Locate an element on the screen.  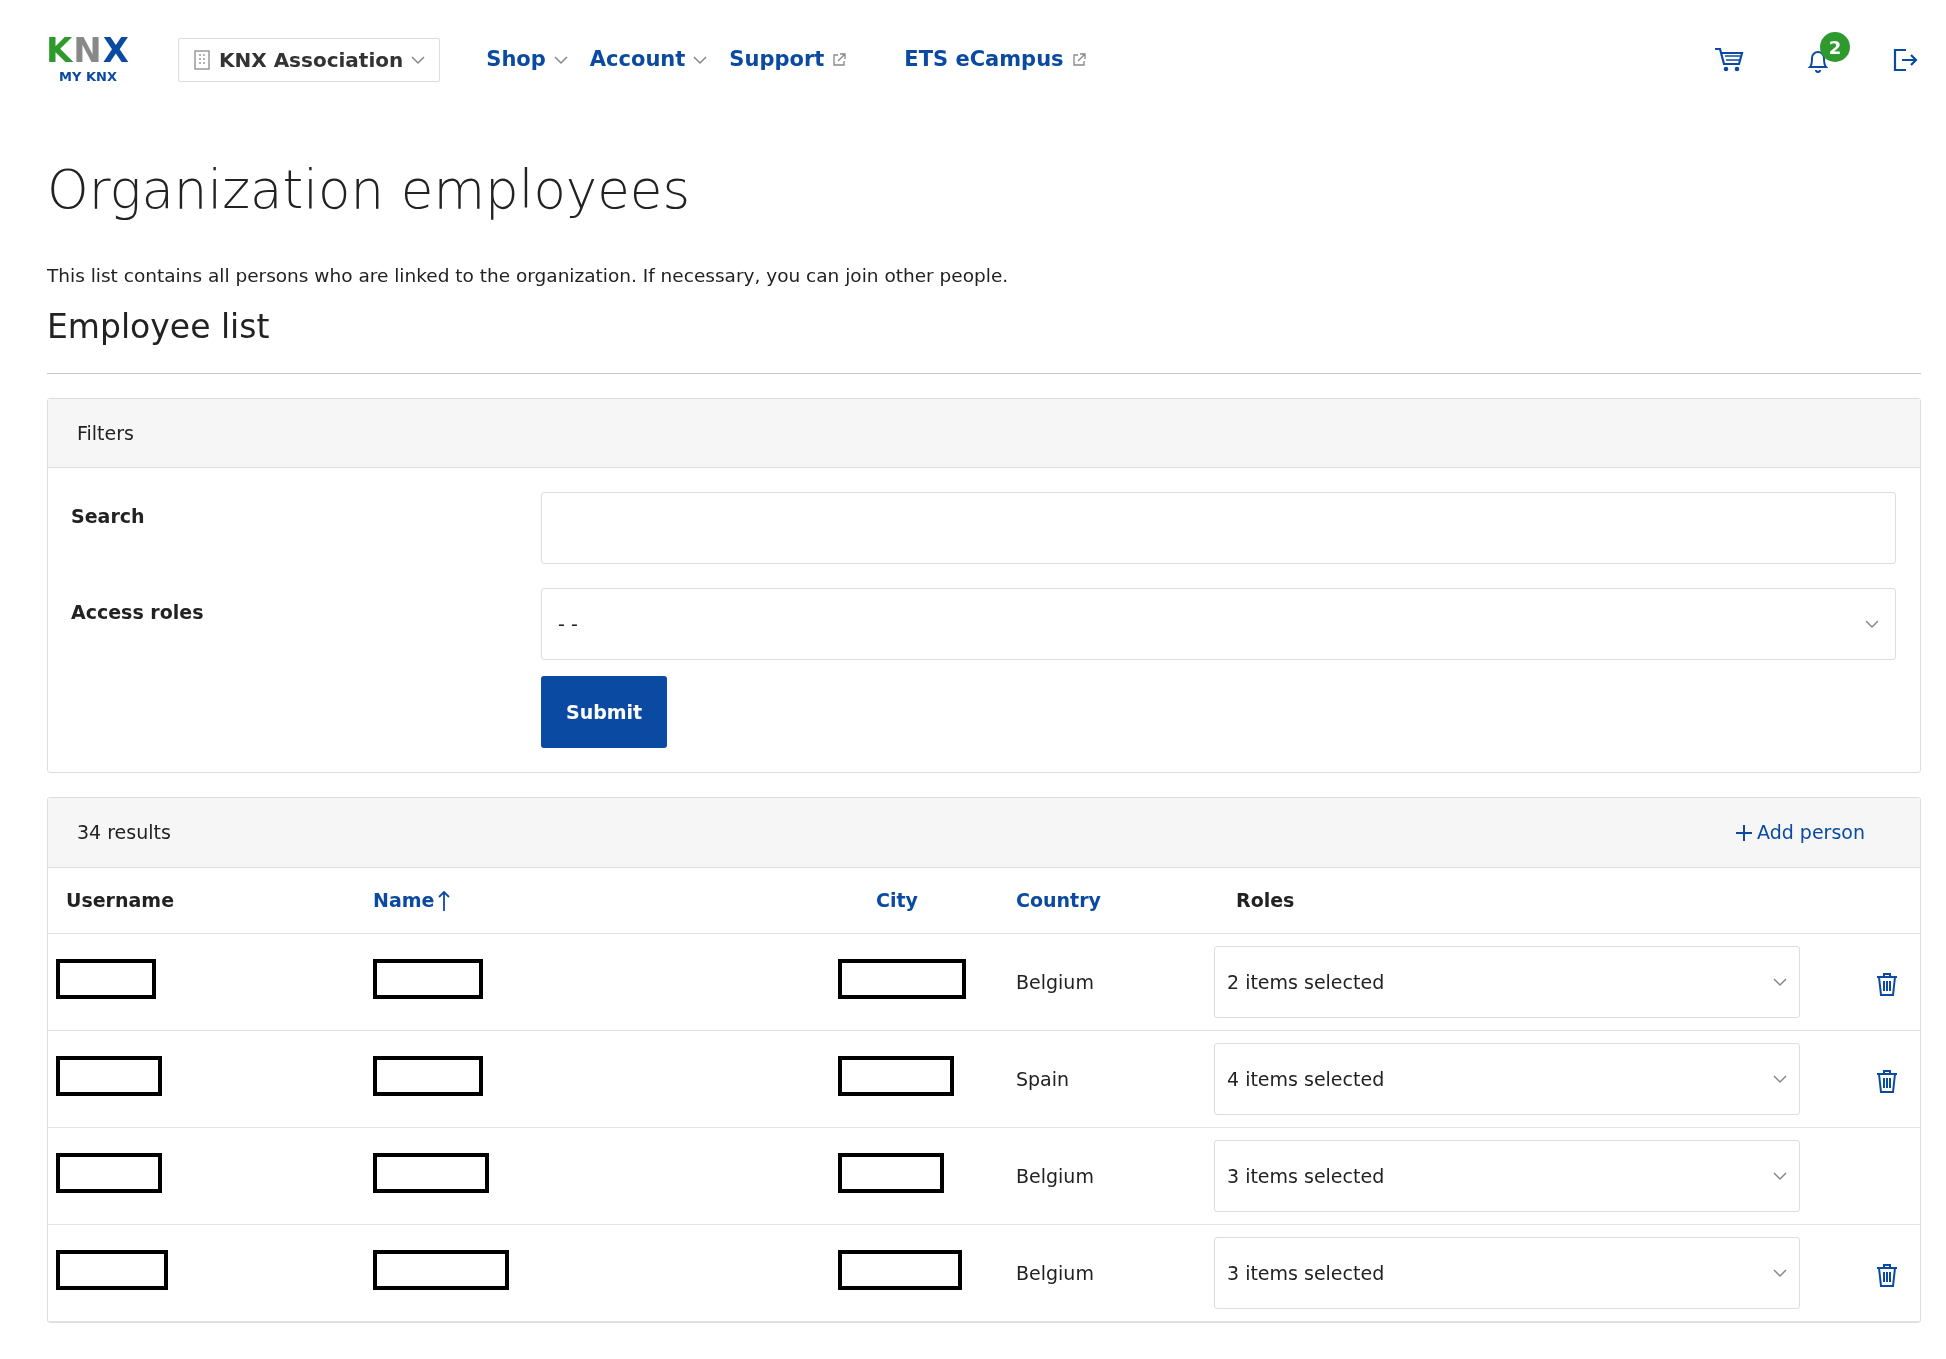
notification-count: 2 is located at coordinates (1835, 47).